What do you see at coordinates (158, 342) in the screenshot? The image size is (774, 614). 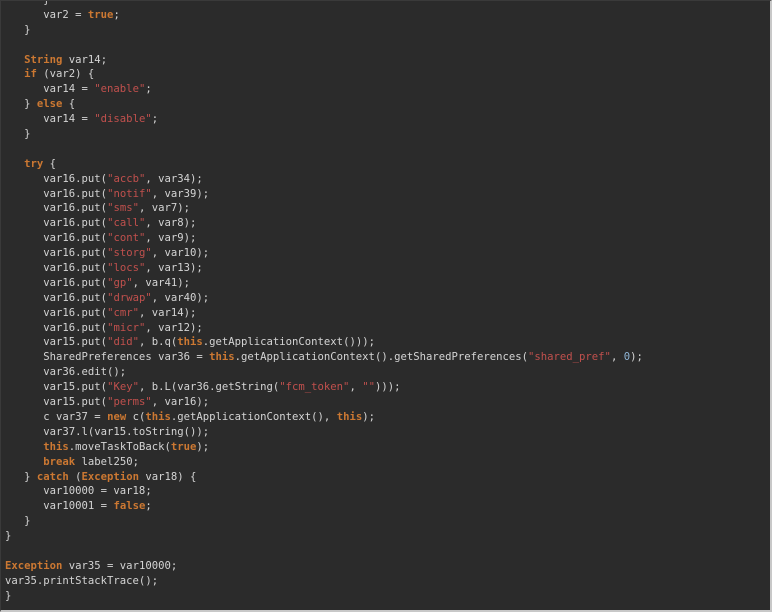 I see `code-token: , b.q(` at bounding box center [158, 342].